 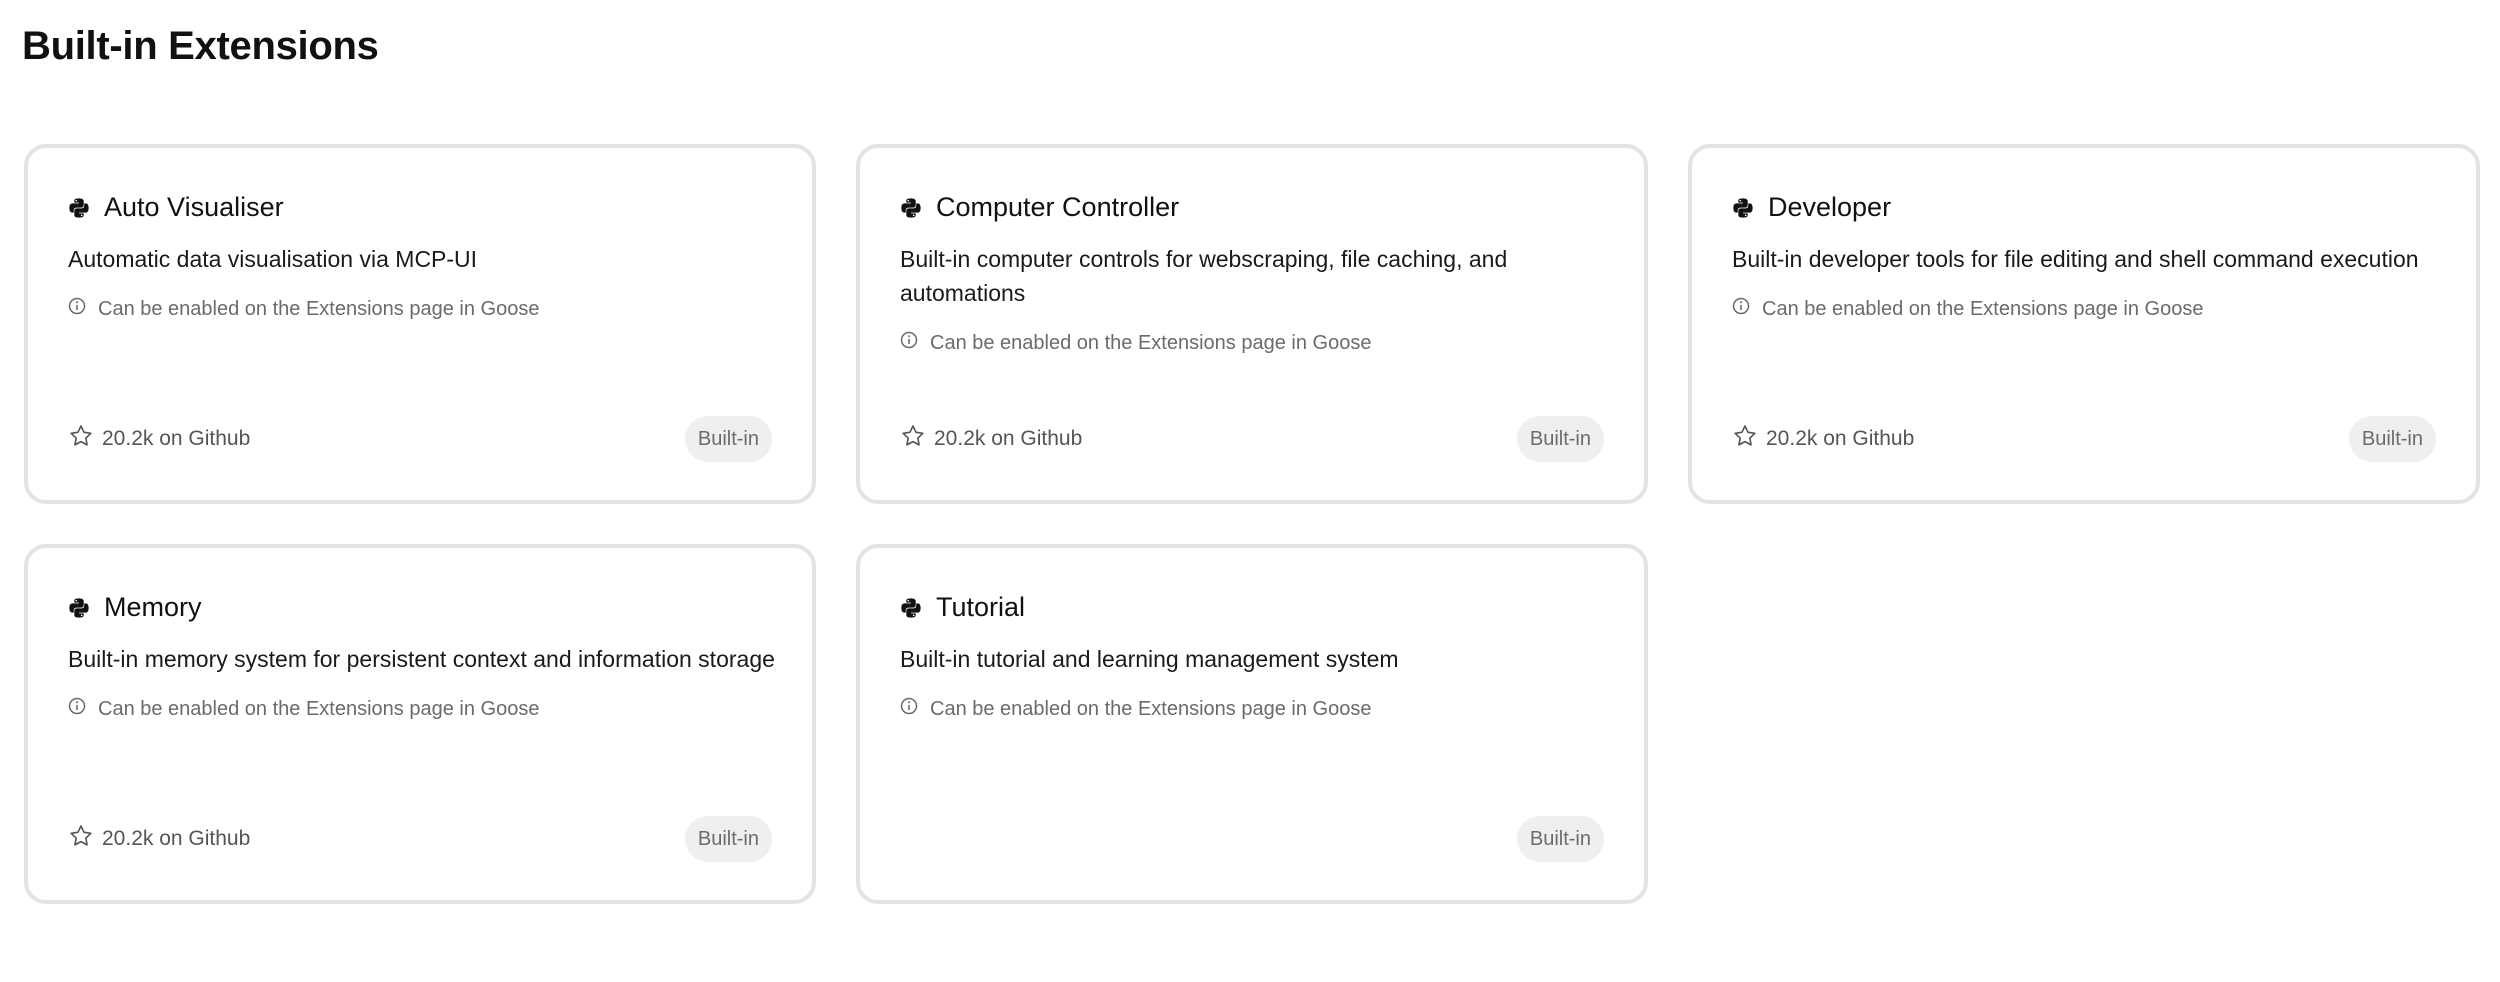 I want to click on card-footer: Built-in, so click(x=1252, y=839).